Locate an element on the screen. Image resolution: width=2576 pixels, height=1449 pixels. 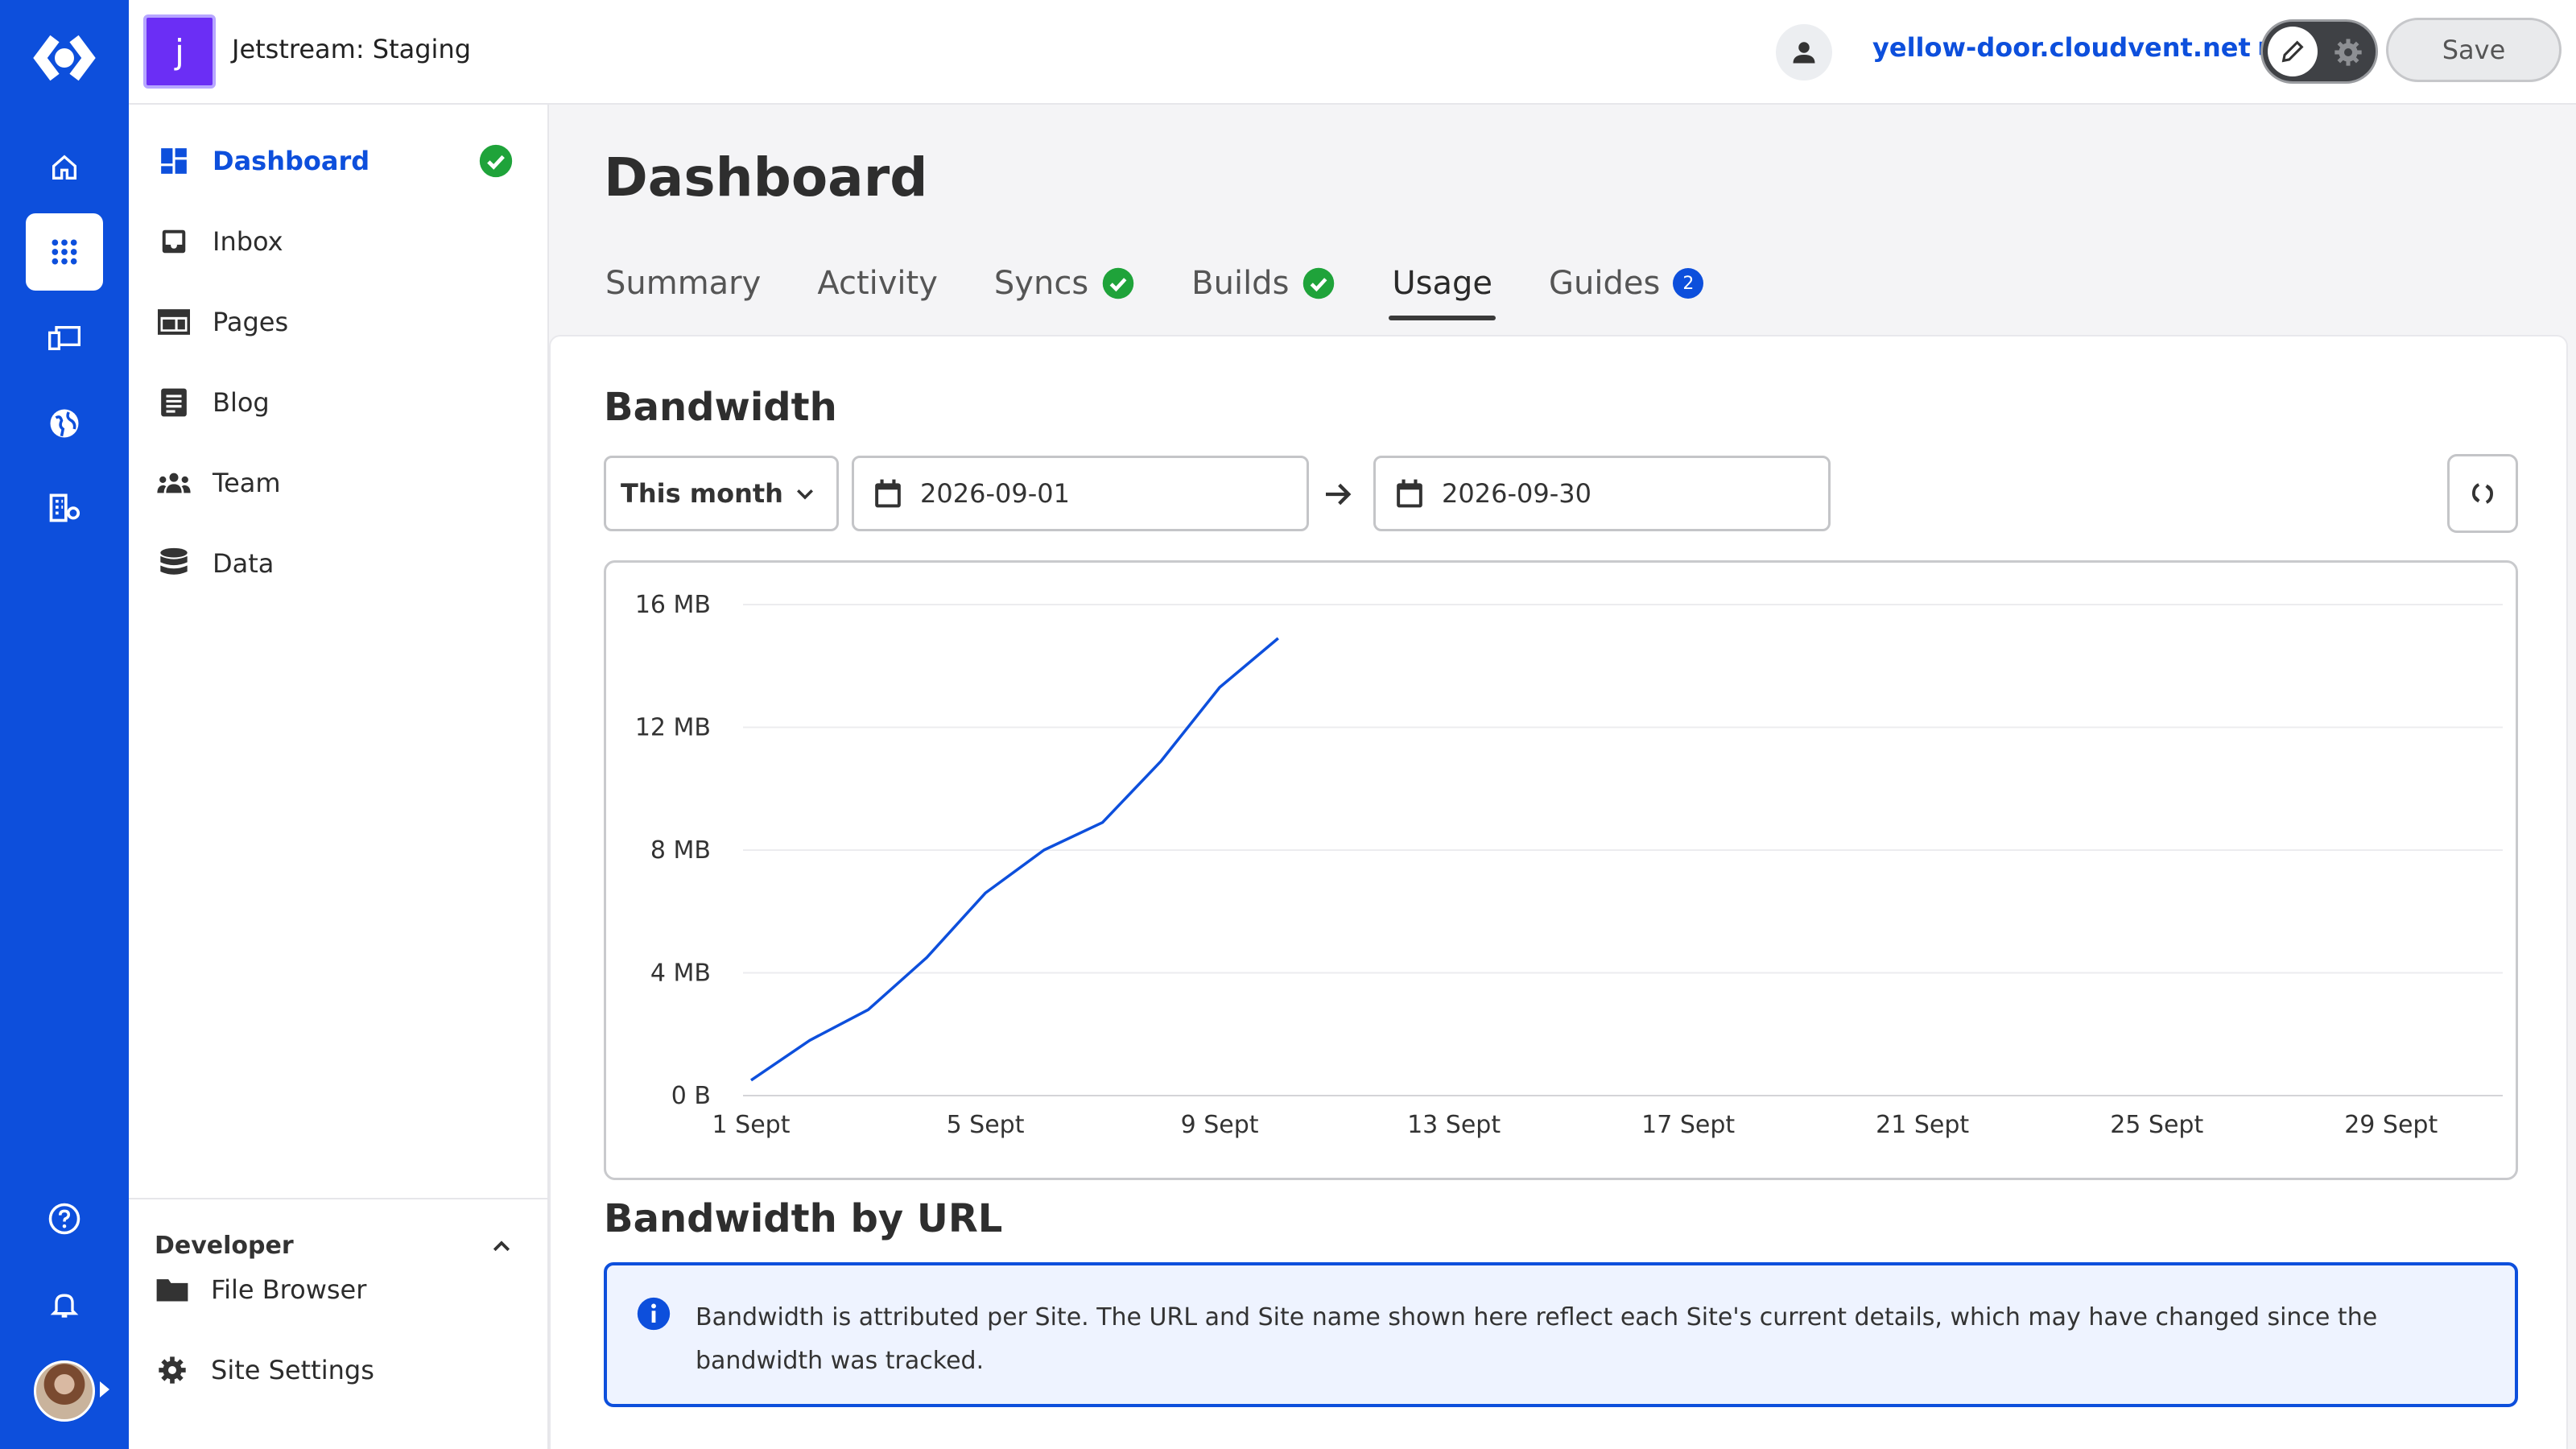
tab-syncs: Syncs is located at coordinates (1064, 283).